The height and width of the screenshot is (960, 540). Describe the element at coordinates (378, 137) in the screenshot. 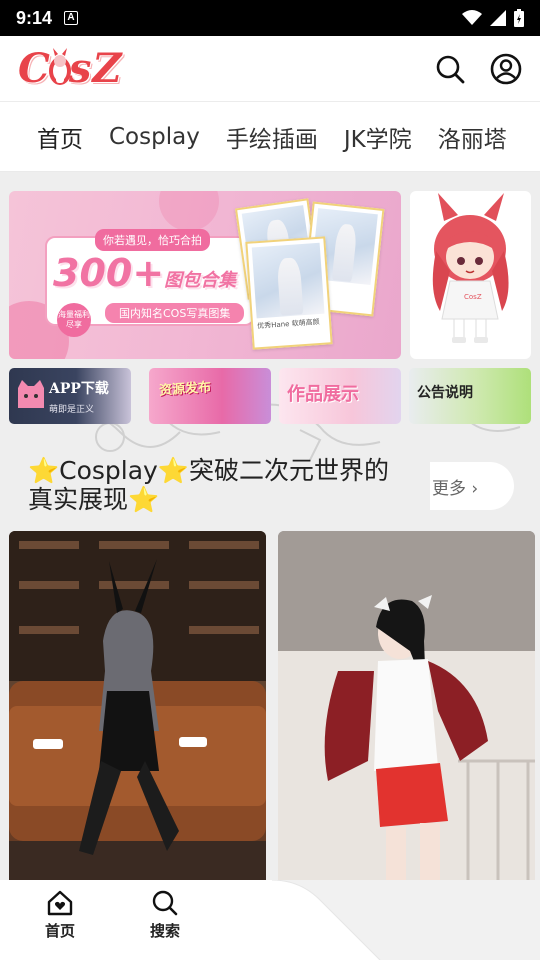

I see `tab-jk-academy: JK学院` at that location.